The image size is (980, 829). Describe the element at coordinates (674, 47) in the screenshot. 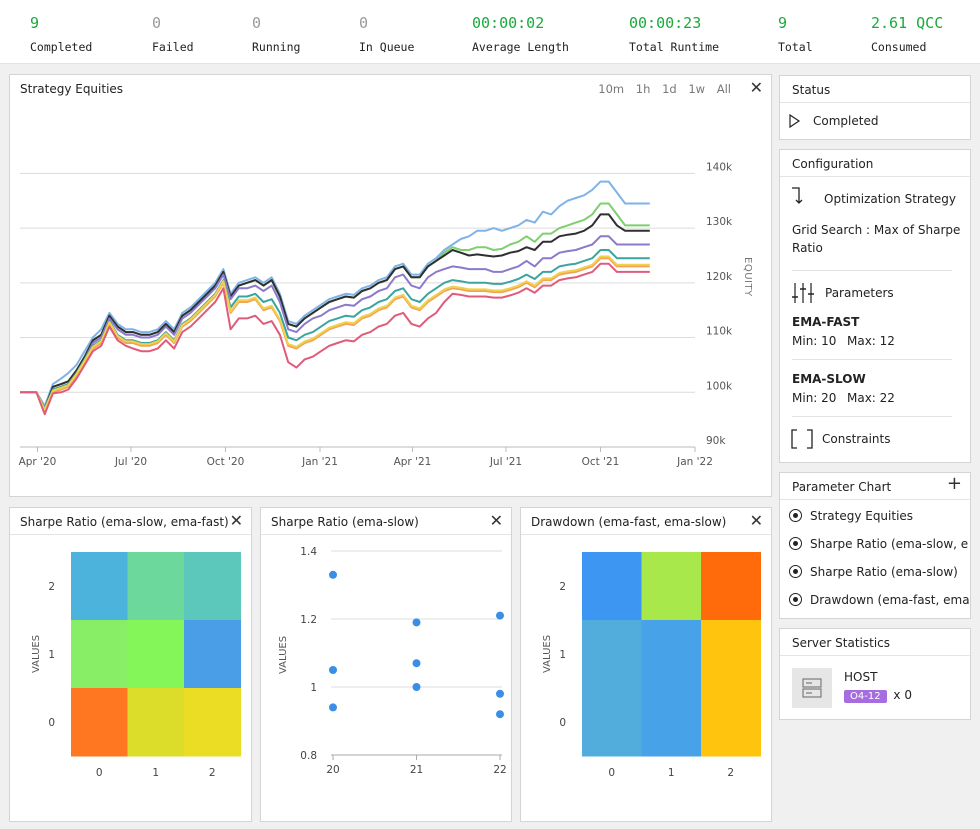

I see `stat-label: Total Runtime` at that location.